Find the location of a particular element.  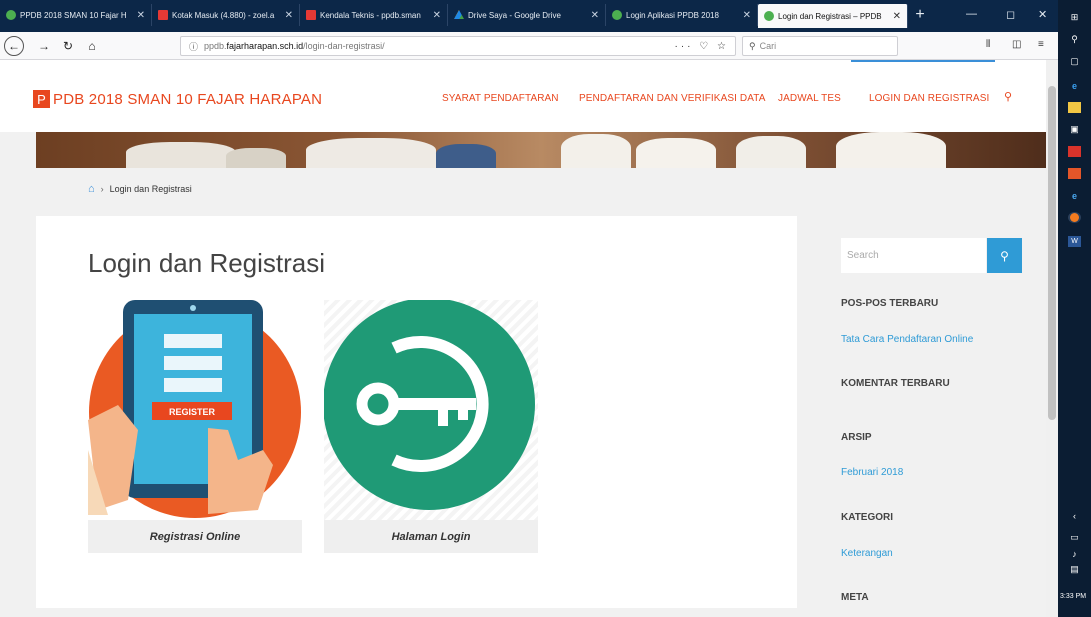

tab-label: Kotak Masuk (4.880) - zoel.a is located at coordinates (223, 15).